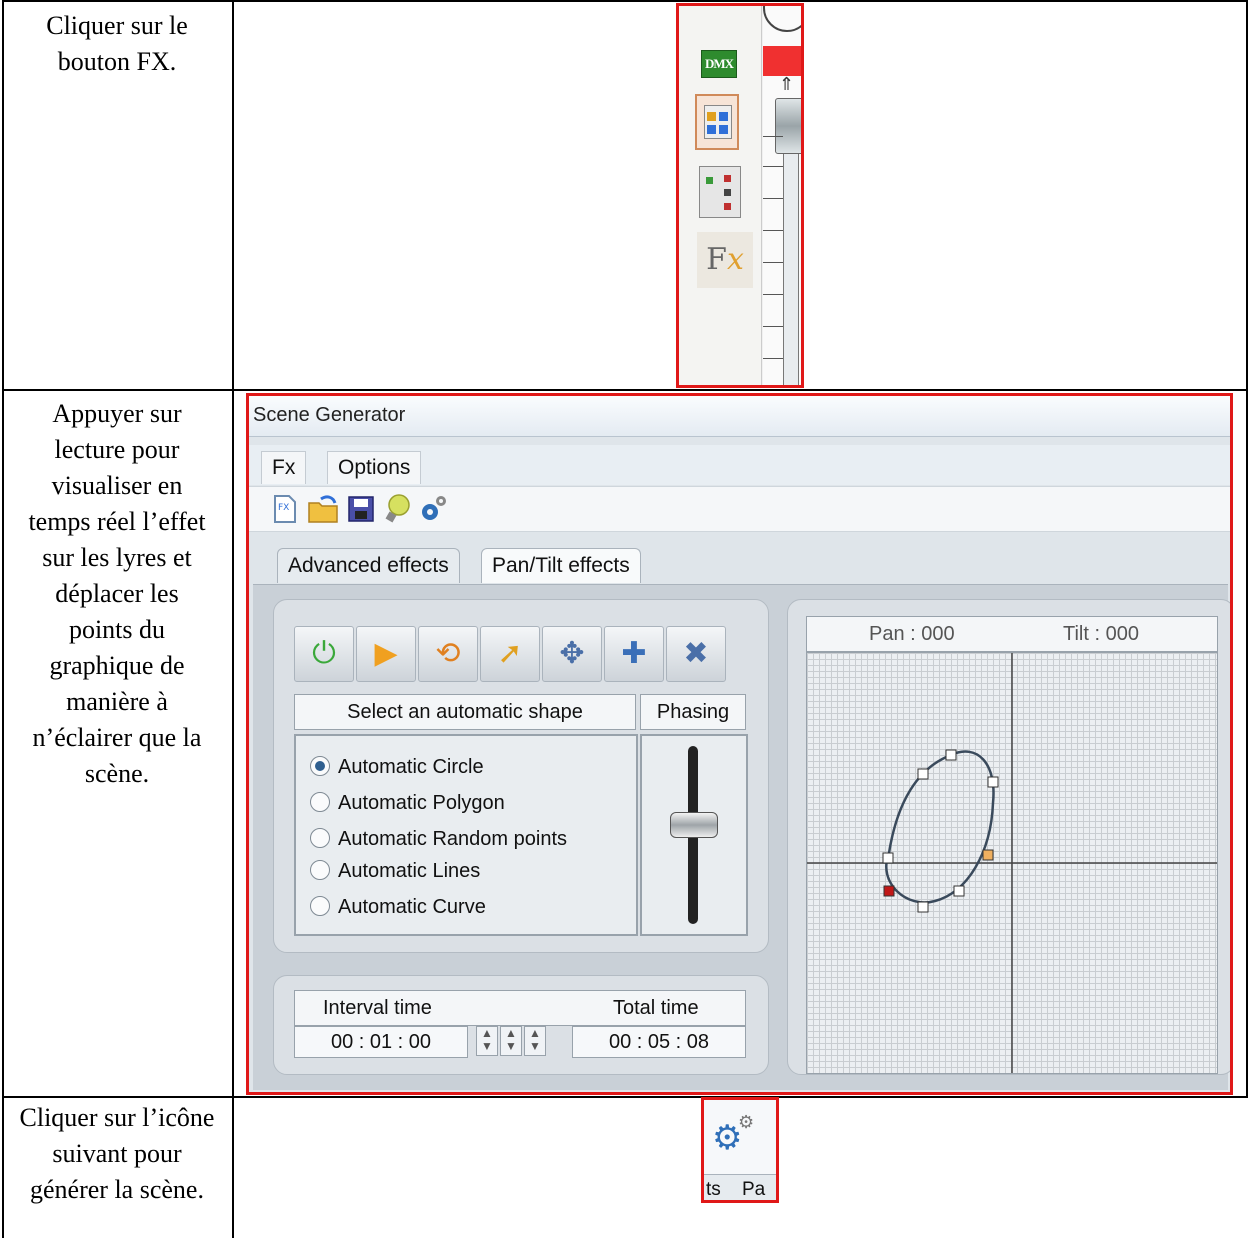 This screenshot has height=1238, width=1248. What do you see at coordinates (487, 1041) in the screenshot?
I see `interval-spin-up-down: ▲ ▼` at bounding box center [487, 1041].